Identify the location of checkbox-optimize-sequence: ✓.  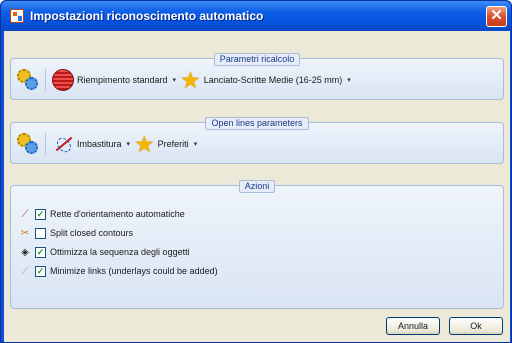
(40, 252).